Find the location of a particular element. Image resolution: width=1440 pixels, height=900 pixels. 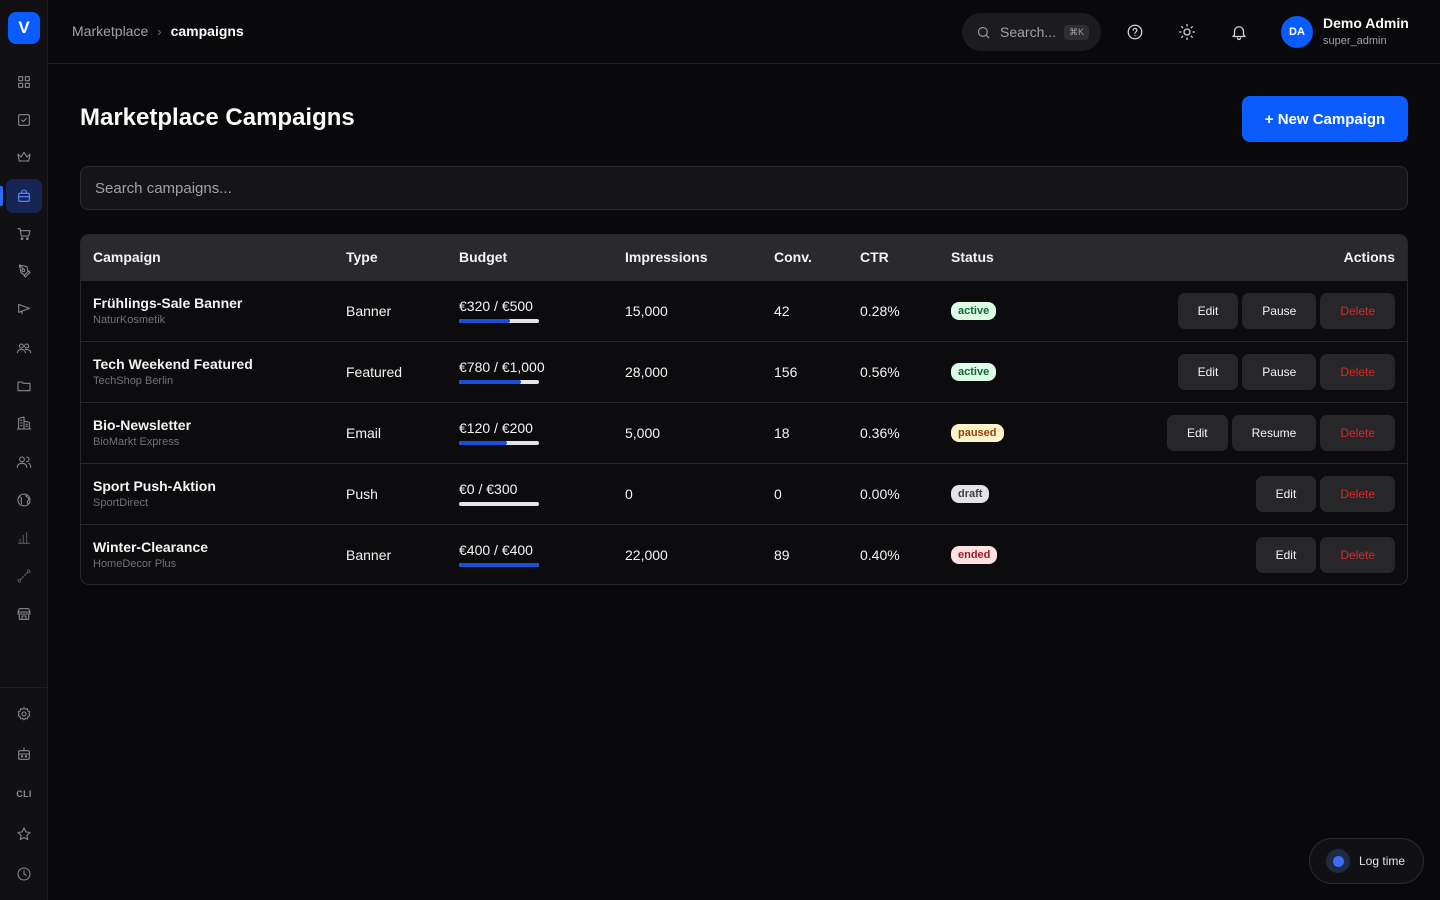

app-logo: V is located at coordinates (24, 28).